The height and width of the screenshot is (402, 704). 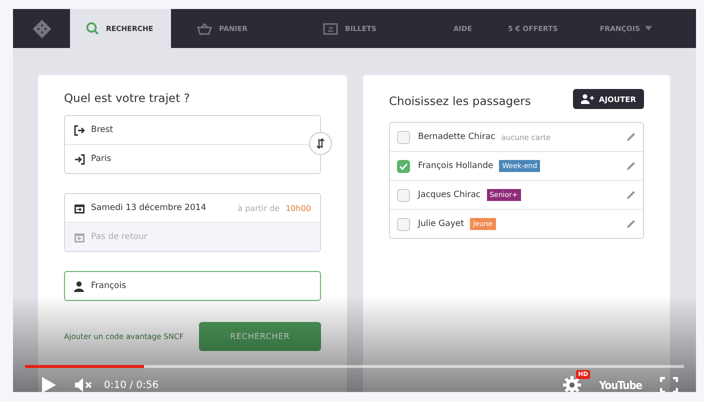 What do you see at coordinates (457, 137) in the screenshot?
I see `passenger-name: Bernadette Chirac` at bounding box center [457, 137].